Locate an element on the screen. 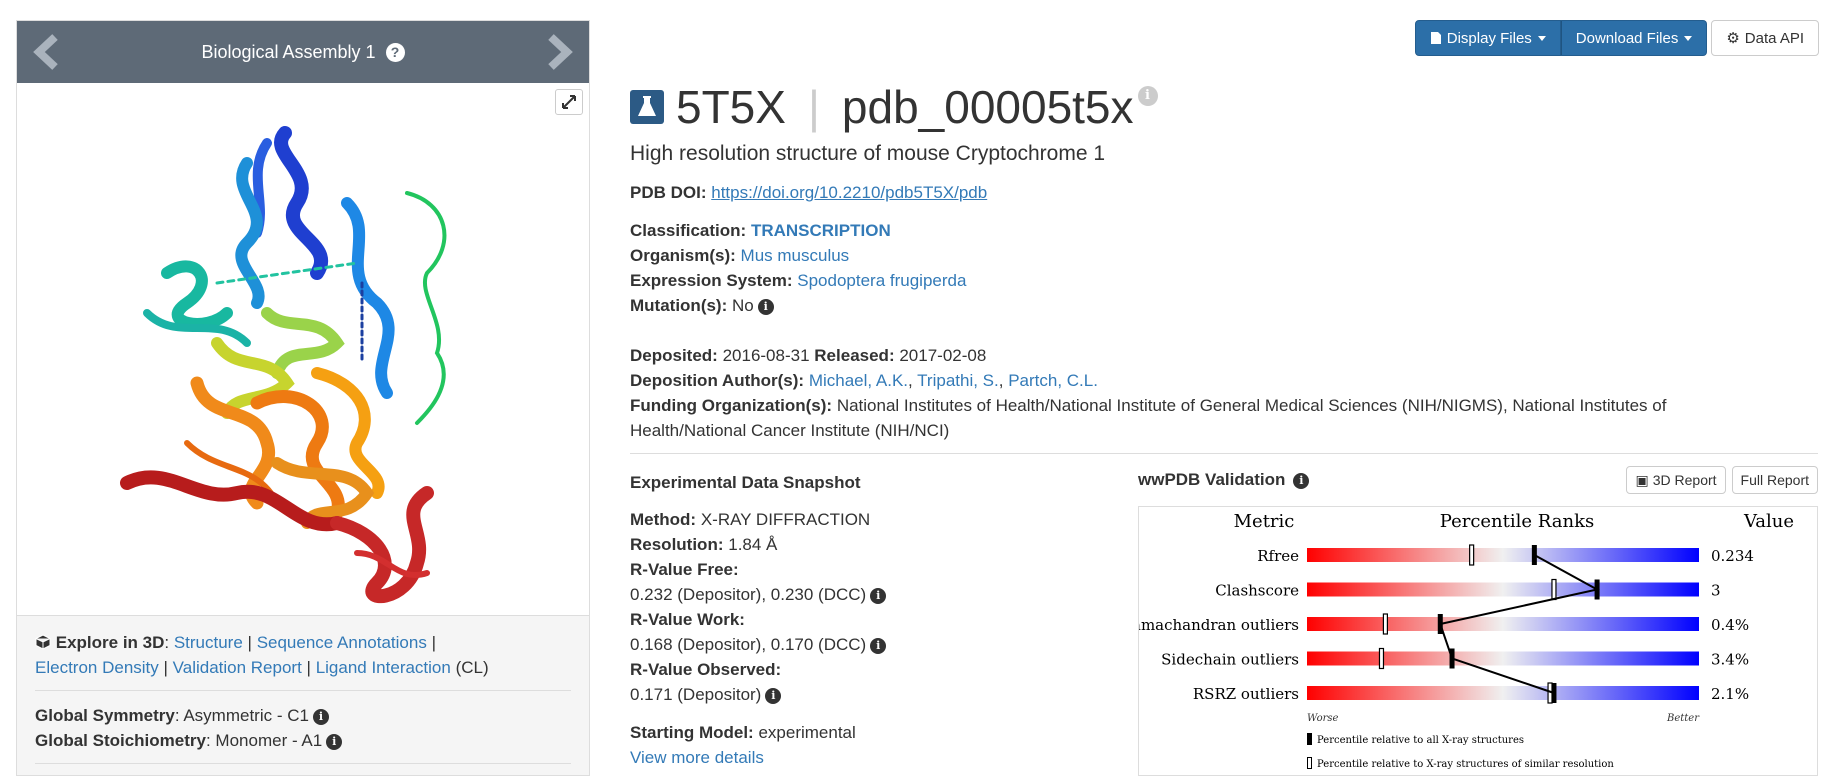 This screenshot has height=776, width=1834. starting-model-row: Starting Model: experimental is located at coordinates (743, 732).